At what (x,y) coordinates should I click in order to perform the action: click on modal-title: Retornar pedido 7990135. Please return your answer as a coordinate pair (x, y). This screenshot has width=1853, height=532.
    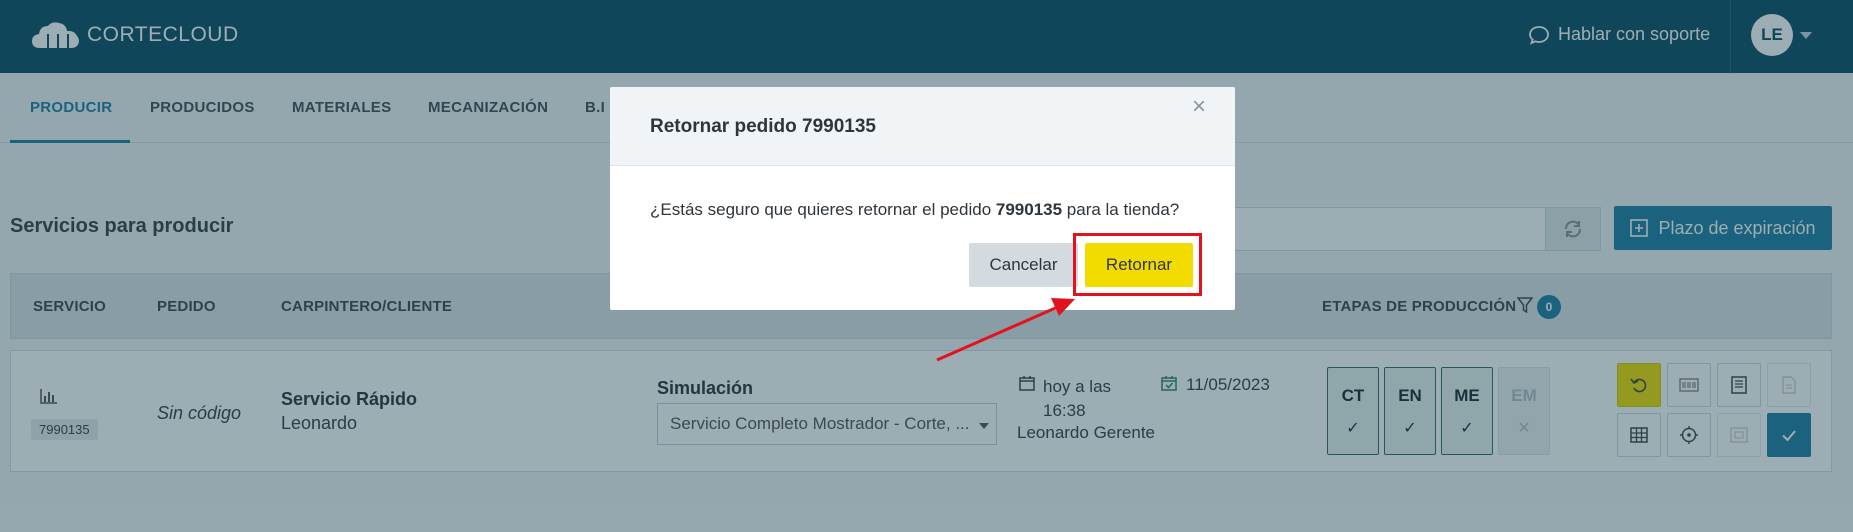
    Looking at the image, I should click on (763, 126).